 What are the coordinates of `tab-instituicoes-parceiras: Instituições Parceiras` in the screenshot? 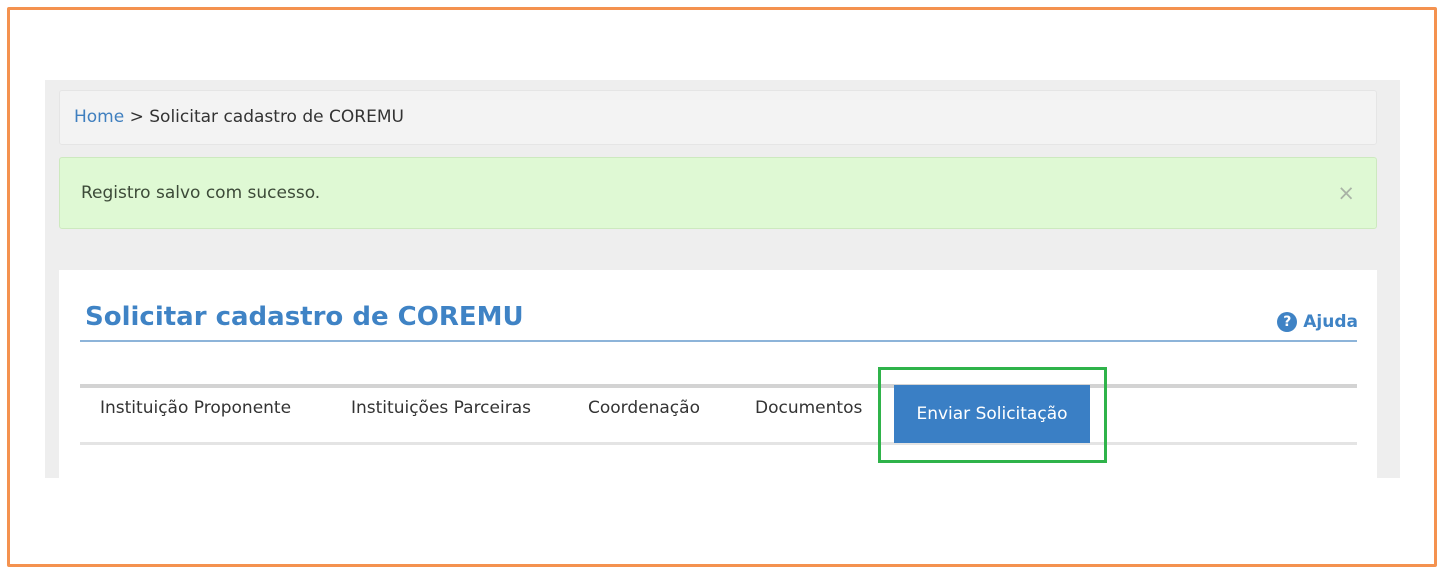 It's located at (441, 408).